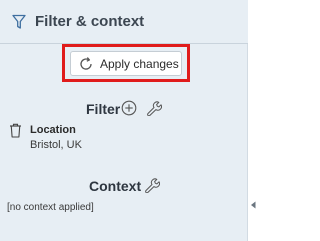 This screenshot has width=320, height=241. Describe the element at coordinates (115, 186) in the screenshot. I see `context-section-title: Context` at that location.